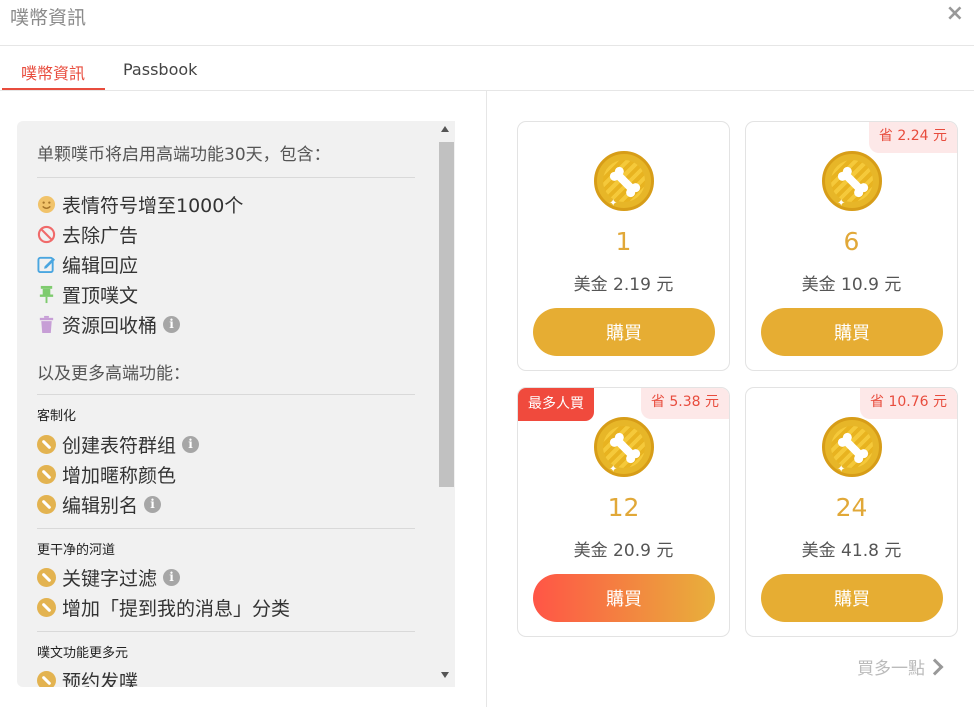  Describe the element at coordinates (100, 236) in the screenshot. I see `feature-label: 去除广告` at that location.